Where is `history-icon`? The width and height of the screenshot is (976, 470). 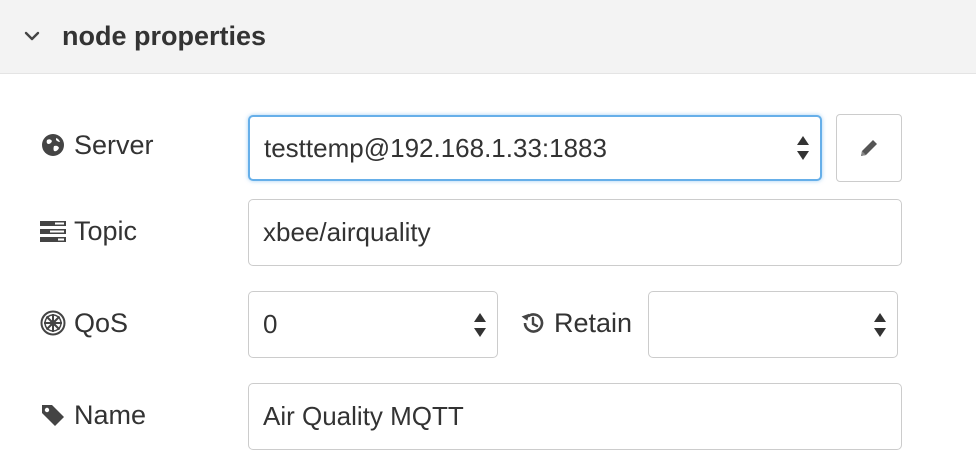 history-icon is located at coordinates (532, 323).